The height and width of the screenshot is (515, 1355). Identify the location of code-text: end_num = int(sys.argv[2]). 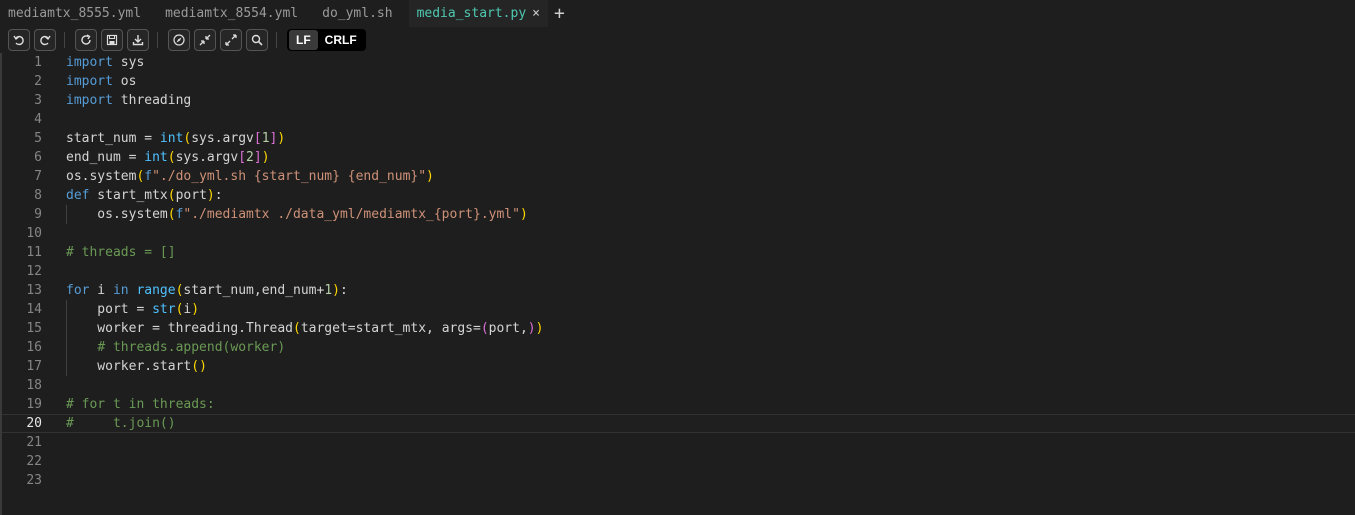
(168, 157).